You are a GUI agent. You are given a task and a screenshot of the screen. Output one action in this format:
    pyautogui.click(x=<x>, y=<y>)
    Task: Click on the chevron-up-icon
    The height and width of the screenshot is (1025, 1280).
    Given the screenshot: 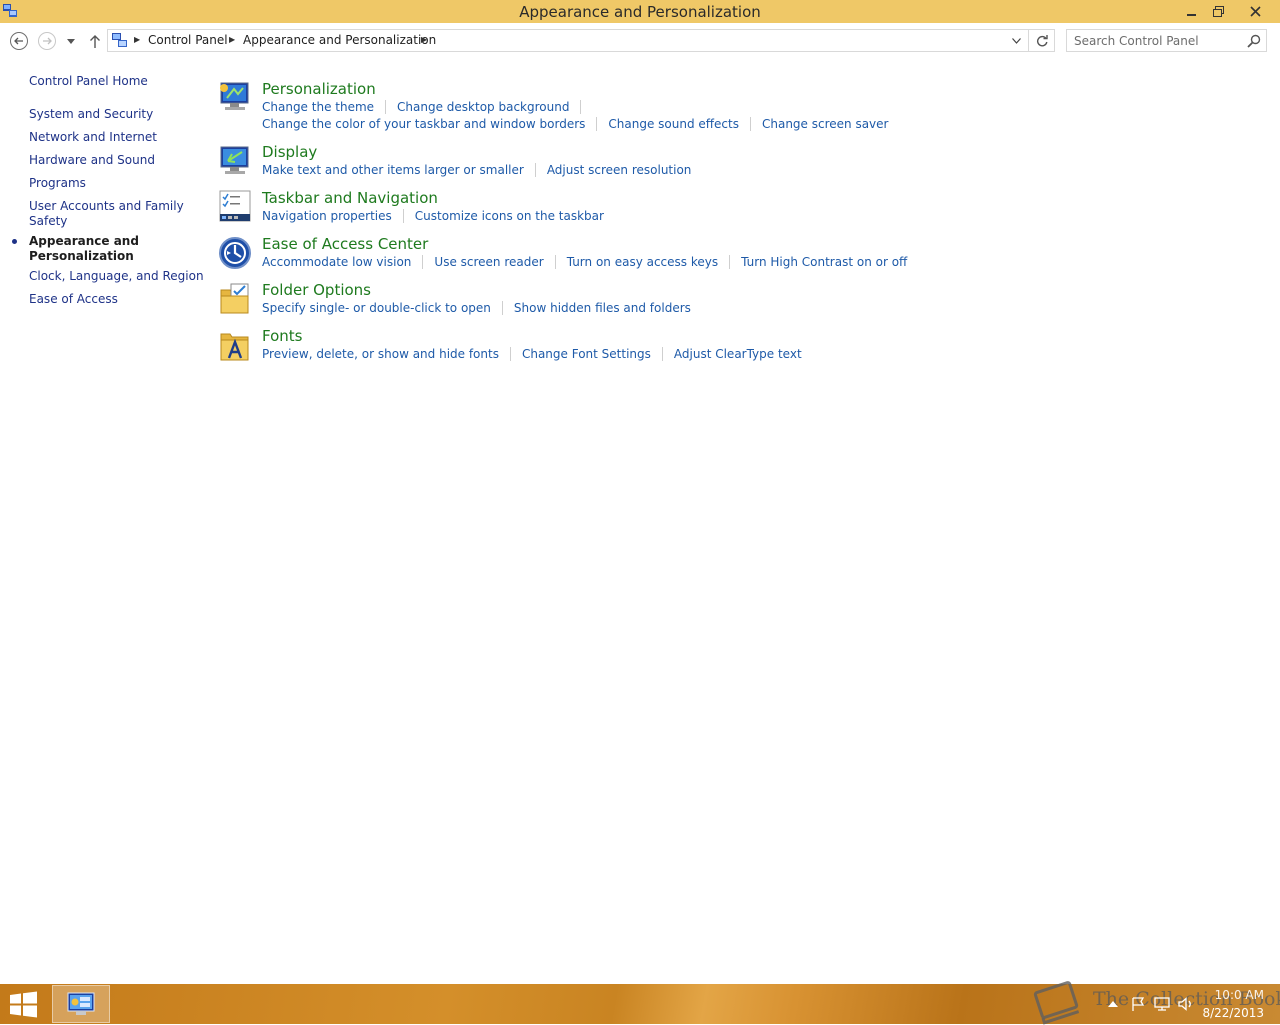 What is the action you would take?
    pyautogui.click(x=1113, y=1004)
    